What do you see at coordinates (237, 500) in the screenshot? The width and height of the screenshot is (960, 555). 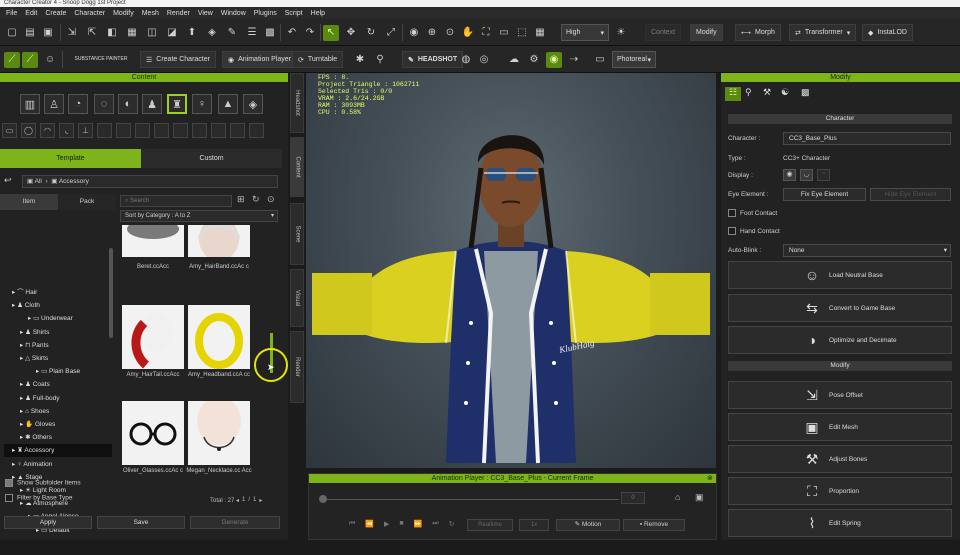 I see `page-prev-icon: ◂` at bounding box center [237, 500].